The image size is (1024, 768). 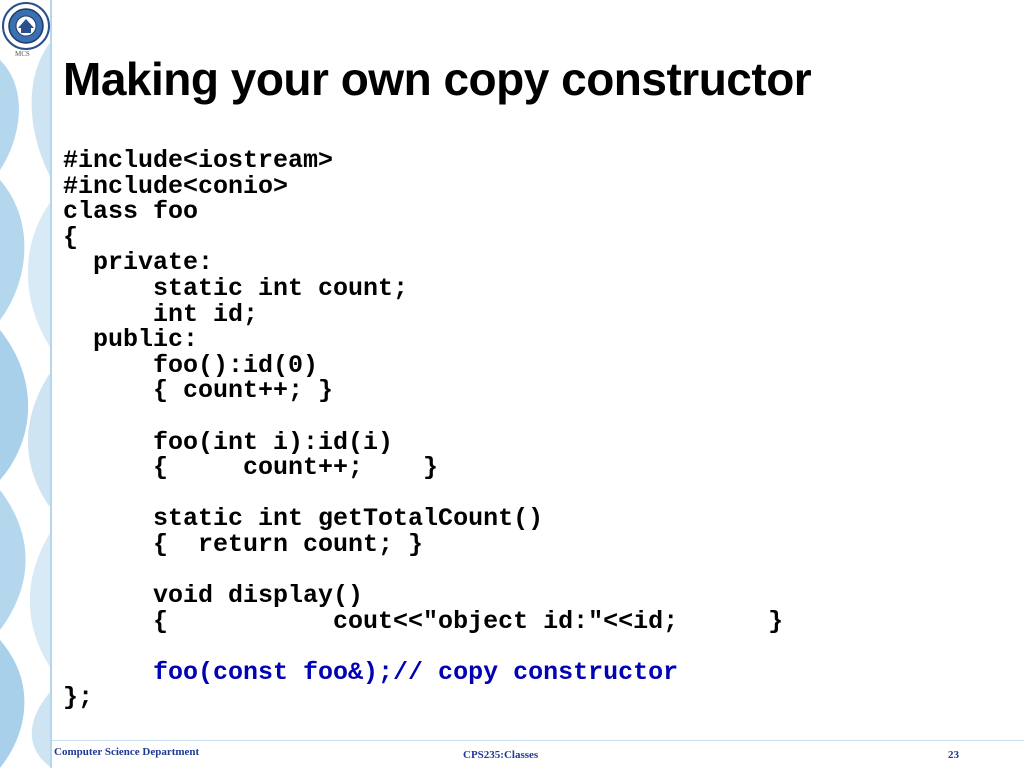 What do you see at coordinates (138, 263) in the screenshot?
I see `code-line: private:` at bounding box center [138, 263].